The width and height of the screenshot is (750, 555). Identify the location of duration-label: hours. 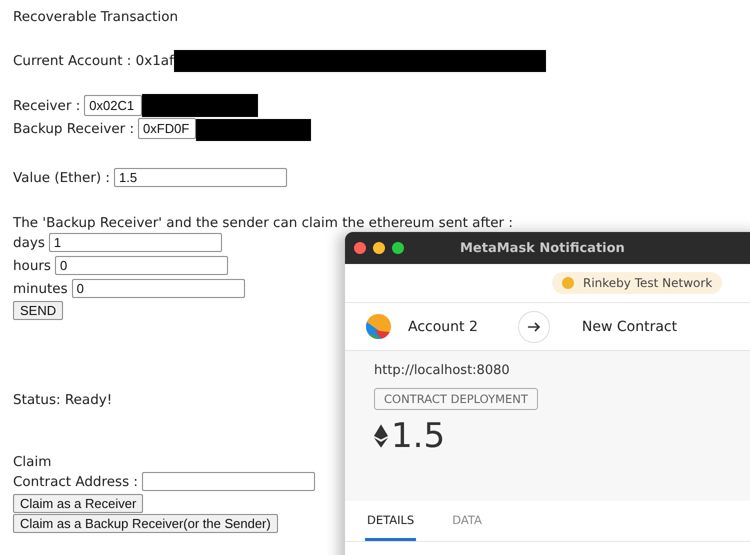
(32, 266).